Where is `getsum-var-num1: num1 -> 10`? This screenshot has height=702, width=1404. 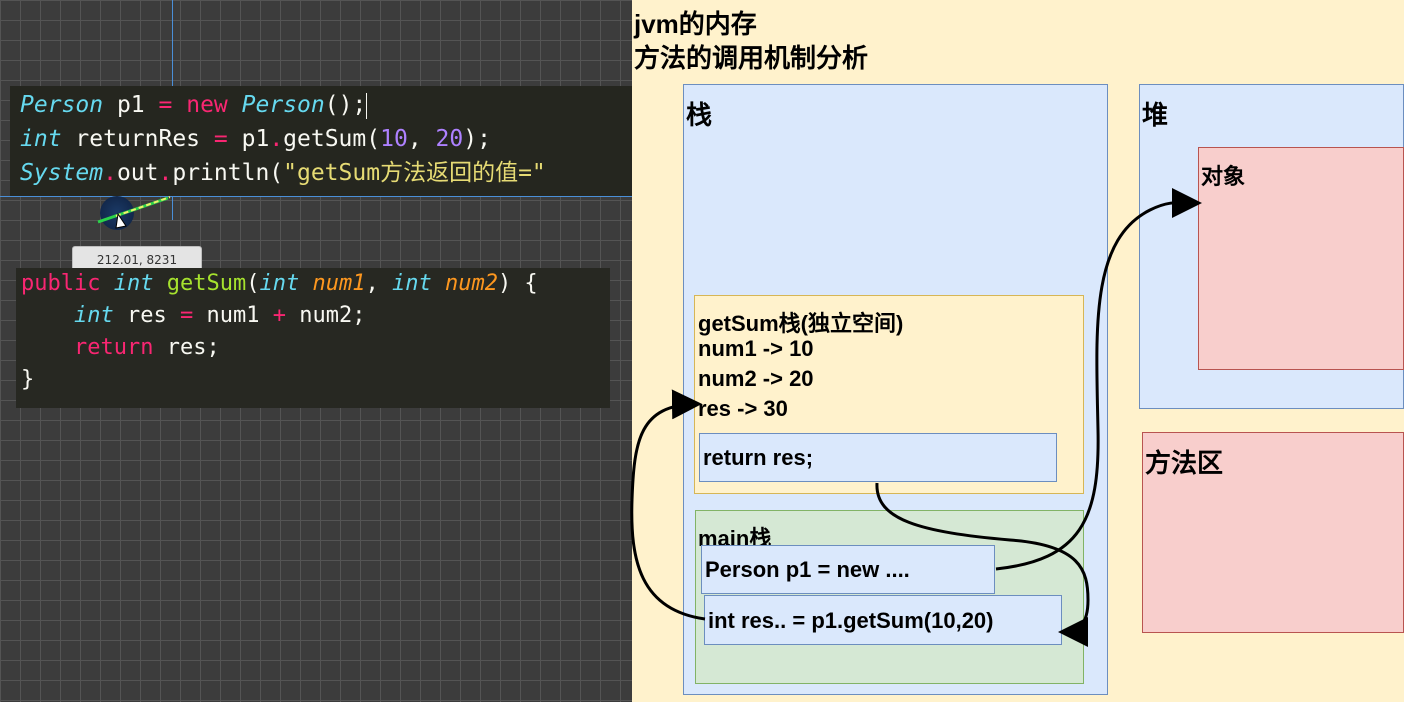
getsum-var-num1: num1 -> 10 is located at coordinates (756, 348).